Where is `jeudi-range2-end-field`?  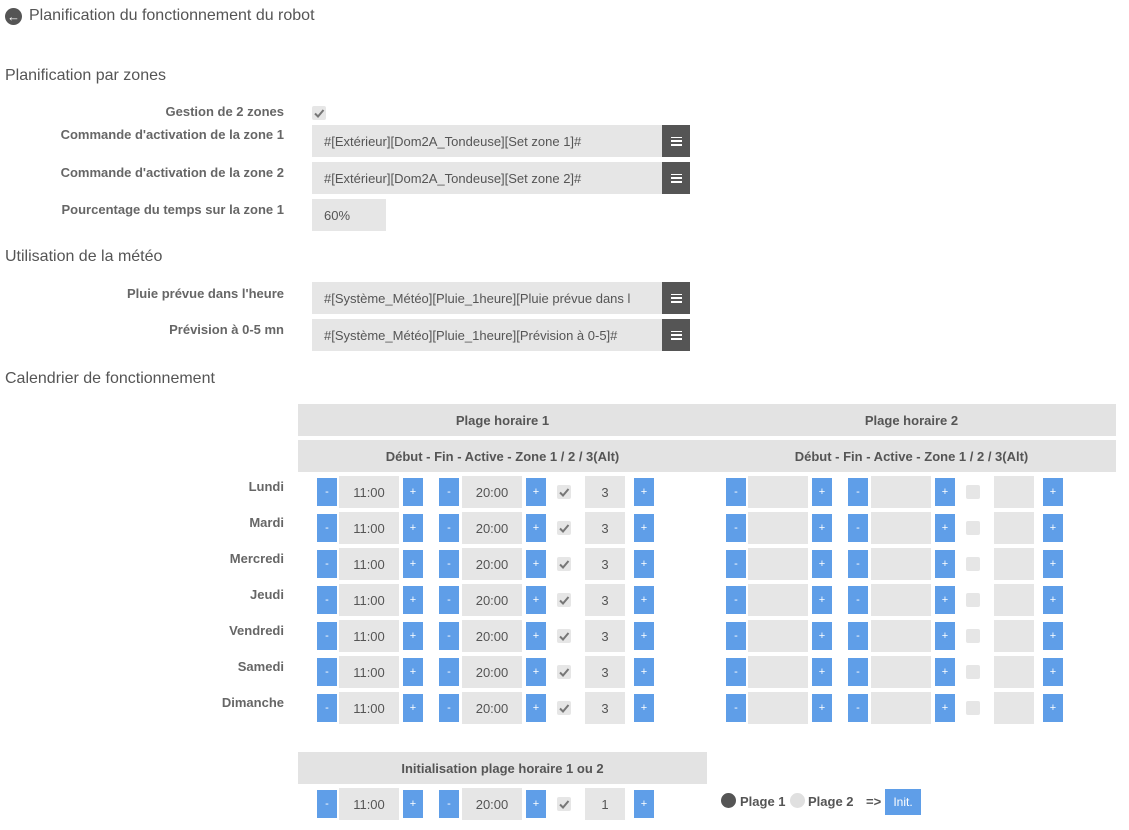
jeudi-range2-end-field is located at coordinates (901, 600).